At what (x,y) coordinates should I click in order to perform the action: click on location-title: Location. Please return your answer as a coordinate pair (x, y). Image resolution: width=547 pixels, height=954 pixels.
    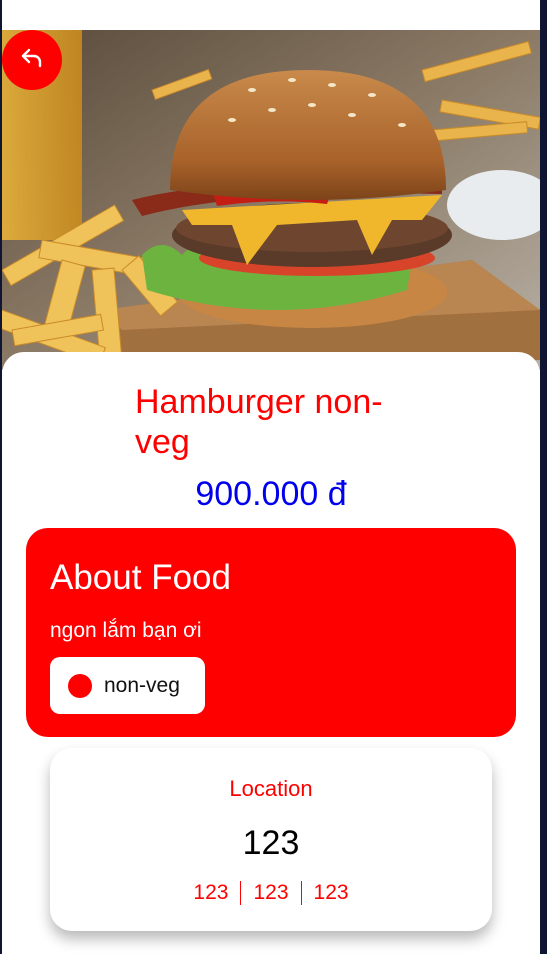
    Looking at the image, I should click on (271, 788).